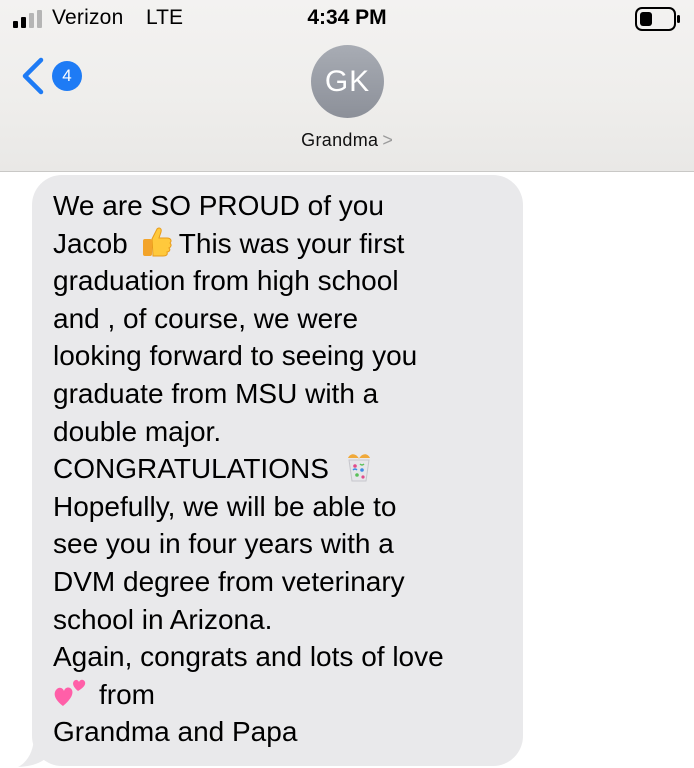 The height and width of the screenshot is (768, 694). Describe the element at coordinates (163, 619) in the screenshot. I see `message-line: school in Arizona.` at that location.